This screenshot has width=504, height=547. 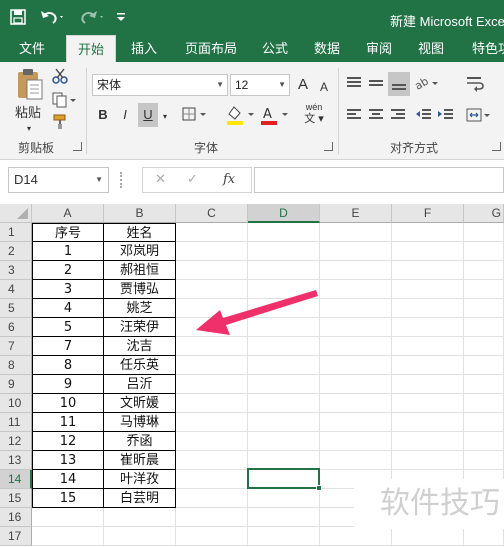 I want to click on cell-c14, so click(x=212, y=479).